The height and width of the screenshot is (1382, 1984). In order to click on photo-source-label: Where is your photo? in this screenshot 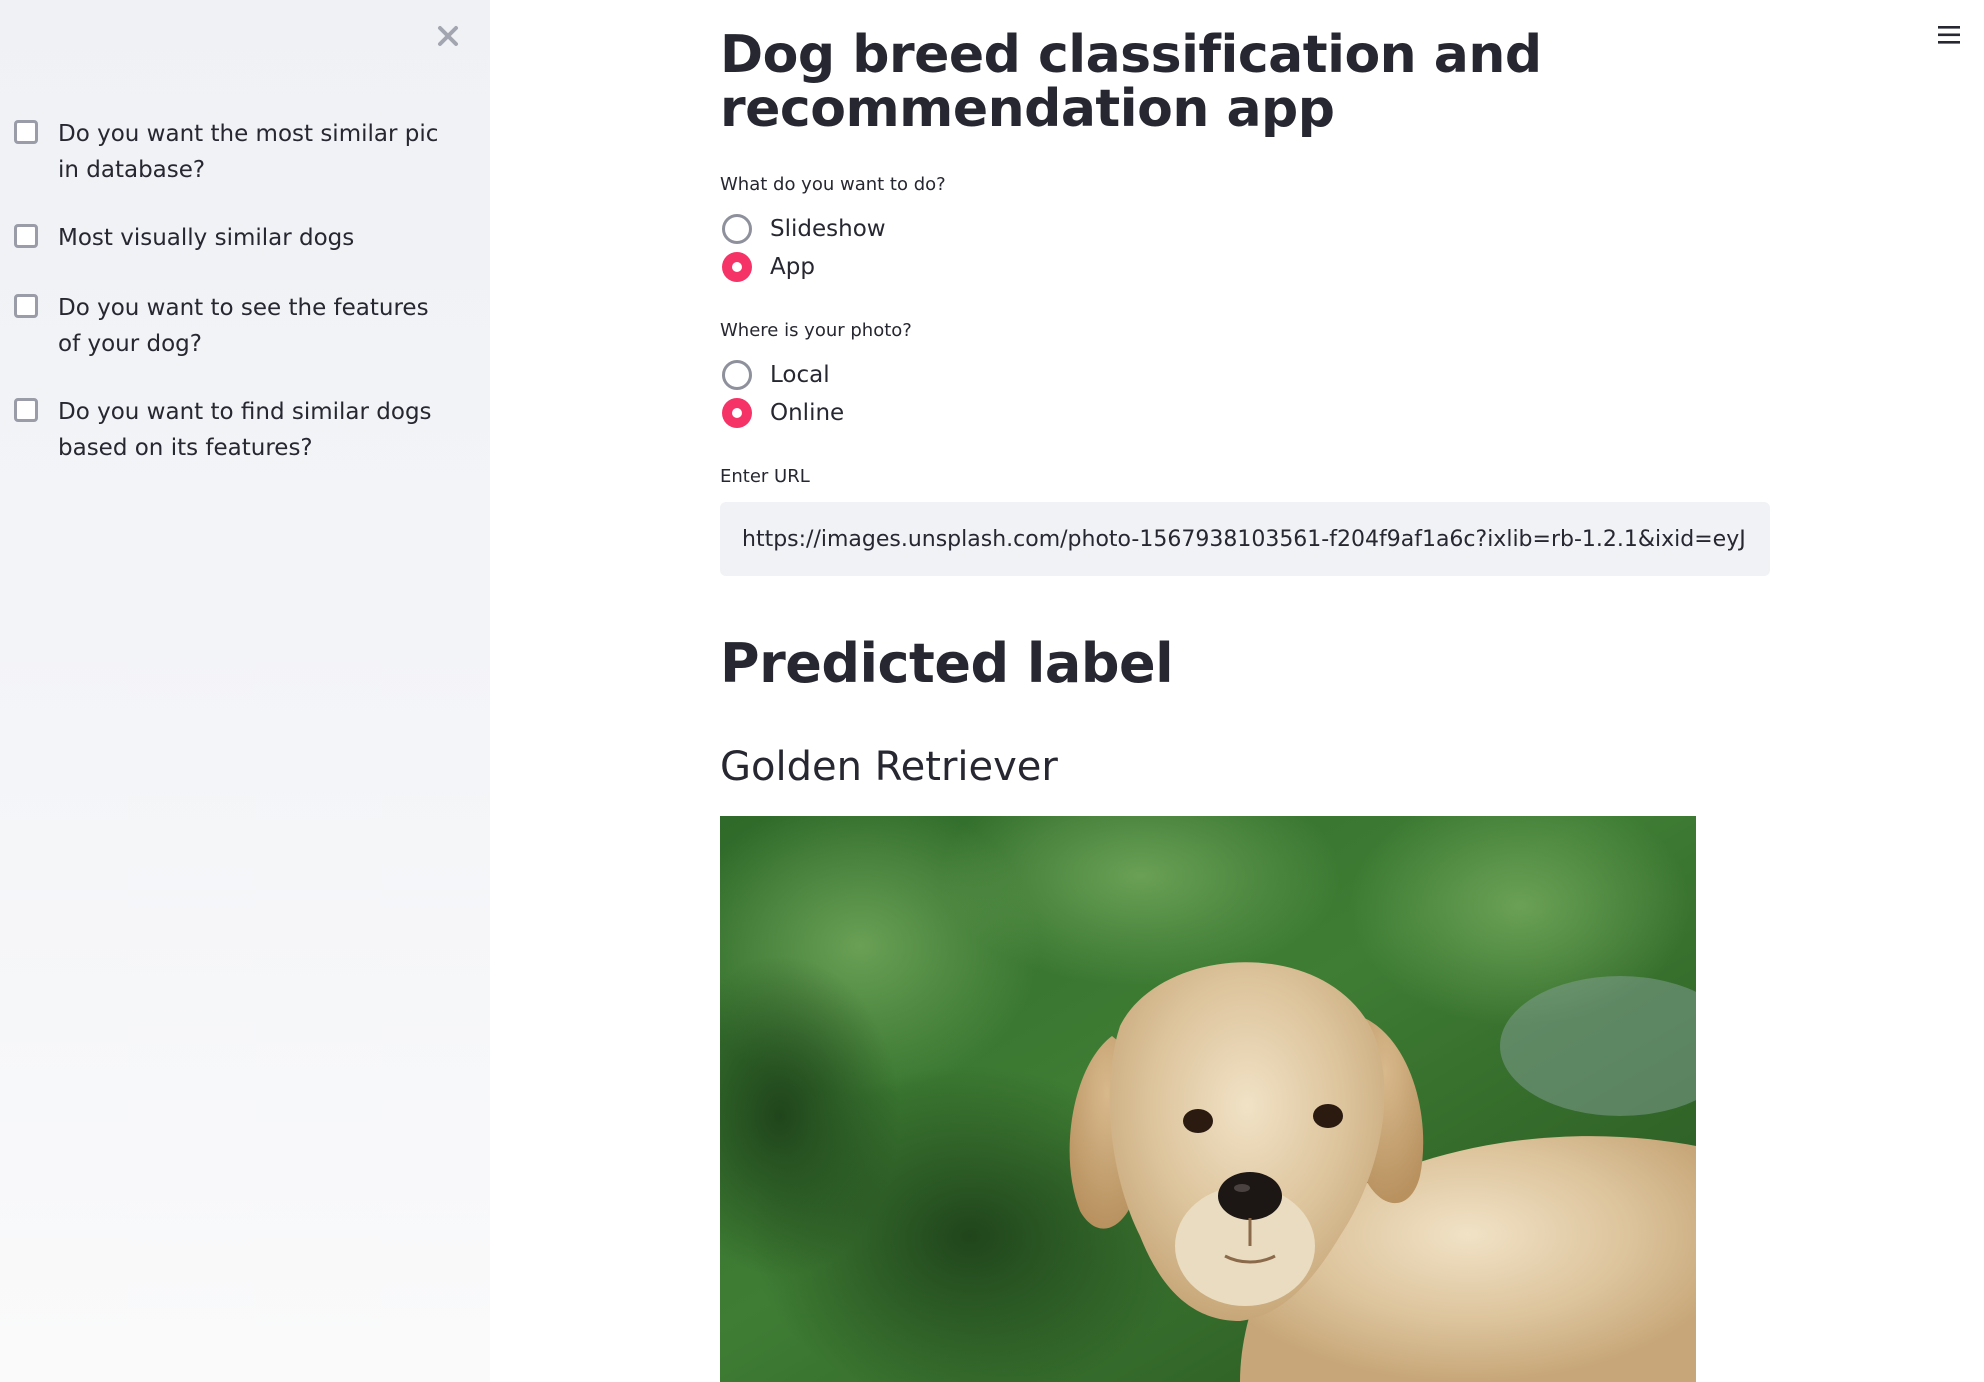, I will do `click(816, 330)`.